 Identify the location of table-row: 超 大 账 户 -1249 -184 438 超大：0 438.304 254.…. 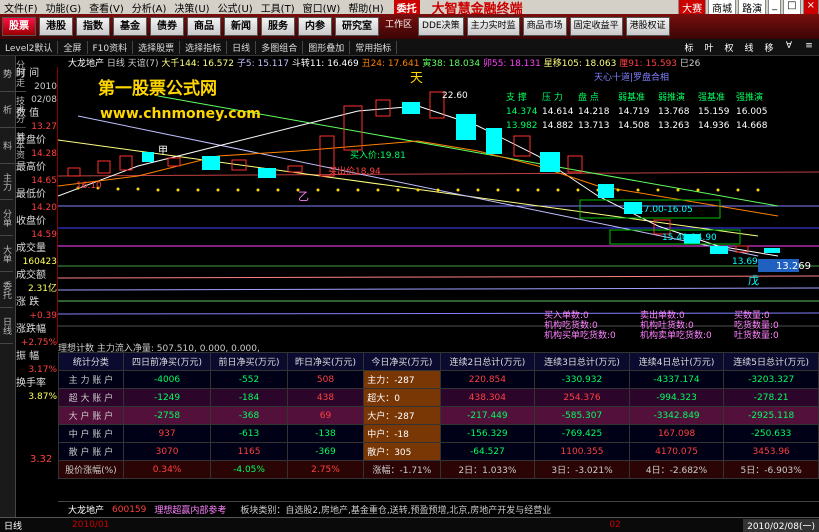
(438, 397).